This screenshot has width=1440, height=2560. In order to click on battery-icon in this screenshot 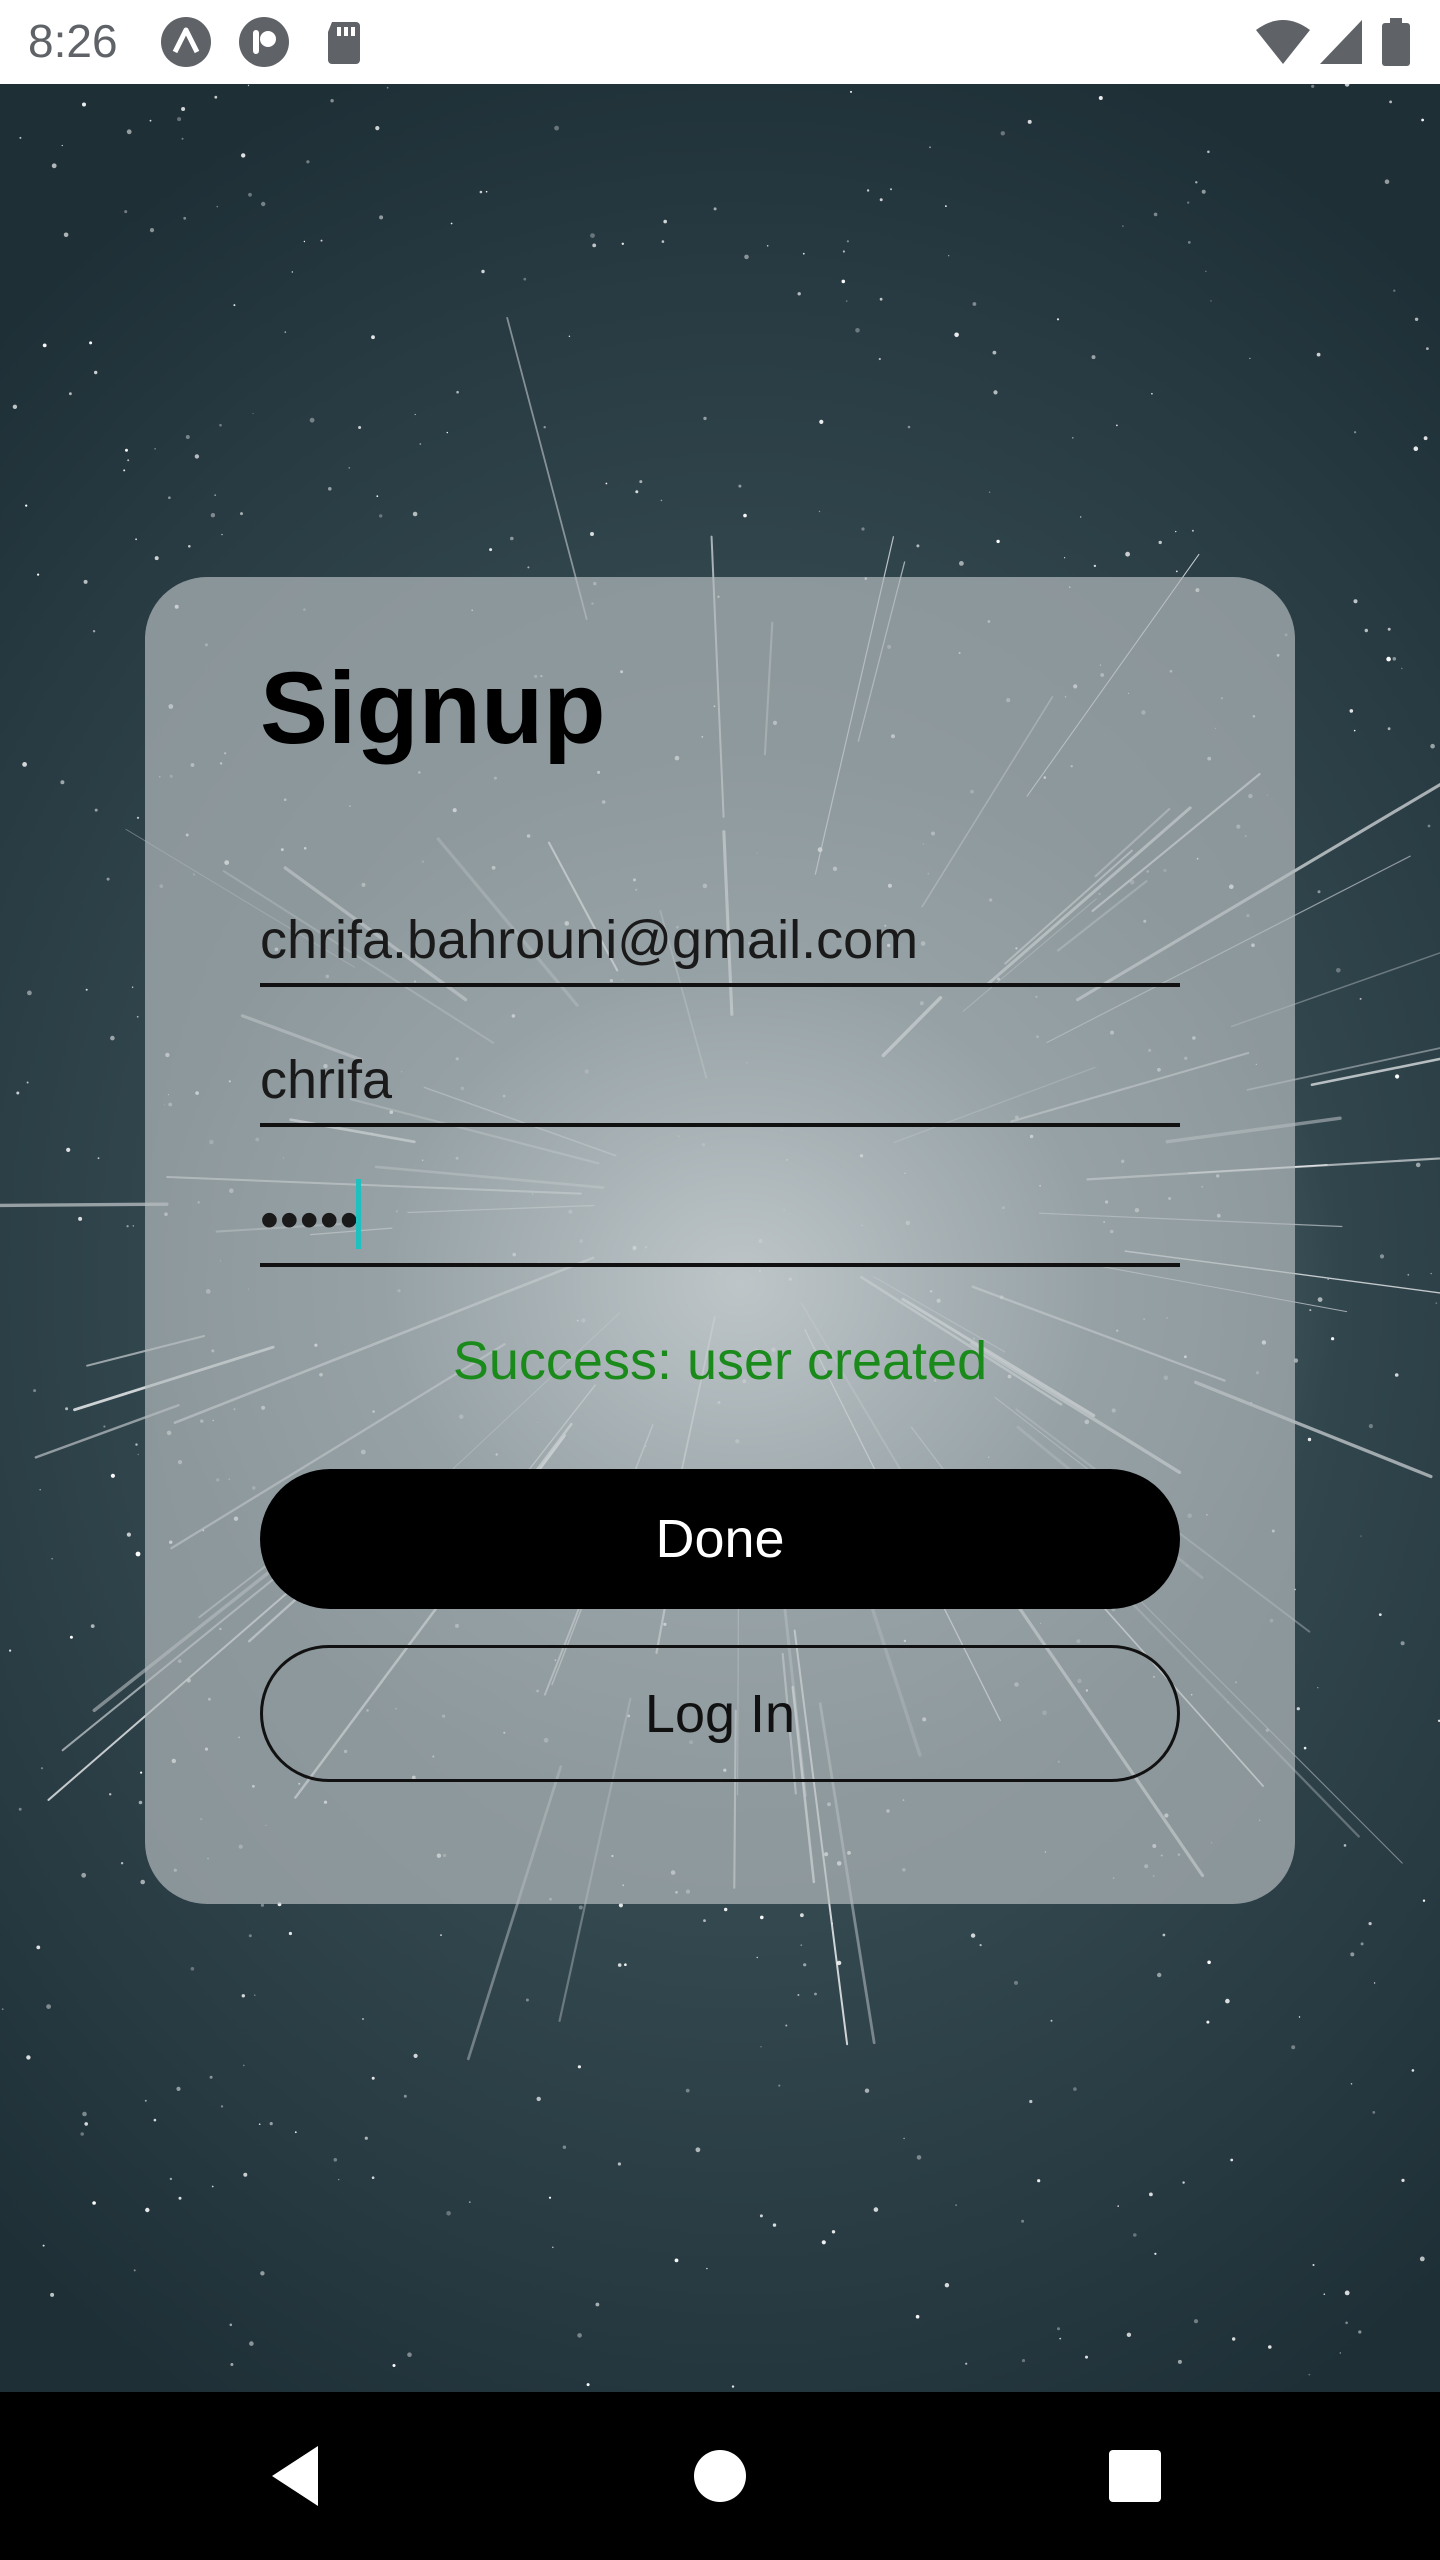, I will do `click(1396, 42)`.